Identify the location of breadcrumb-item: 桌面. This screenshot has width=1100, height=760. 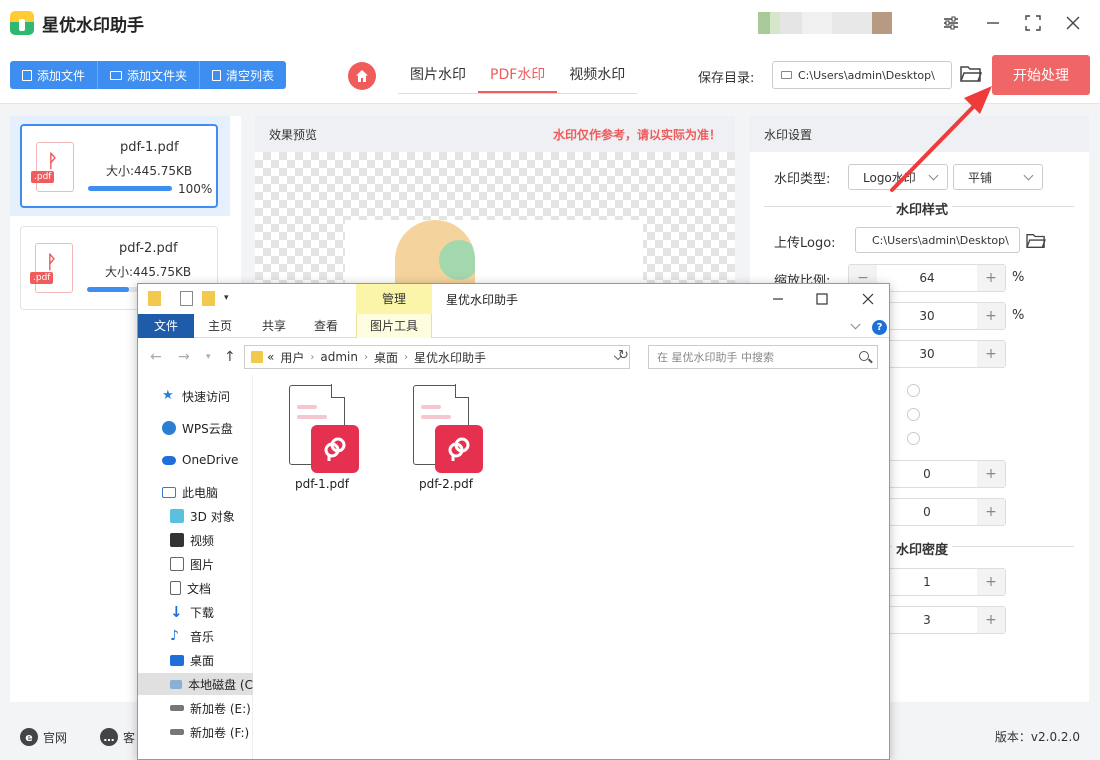
(386, 357).